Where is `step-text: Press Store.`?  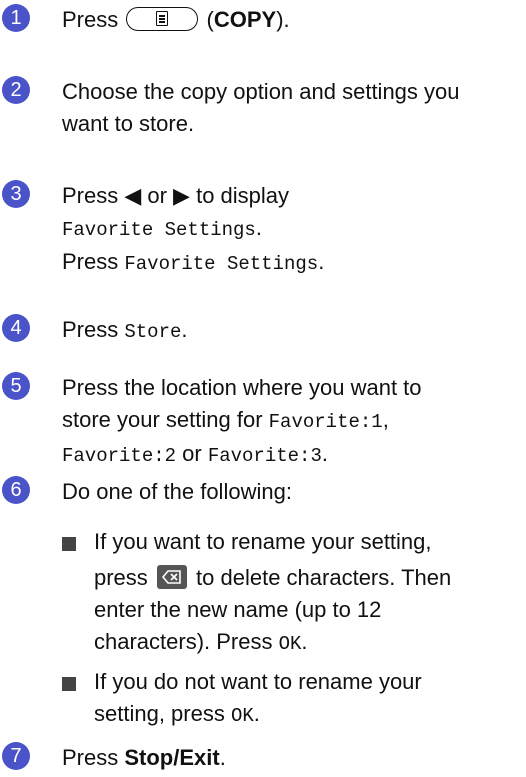
step-text: Press Store. is located at coordinates (125, 330).